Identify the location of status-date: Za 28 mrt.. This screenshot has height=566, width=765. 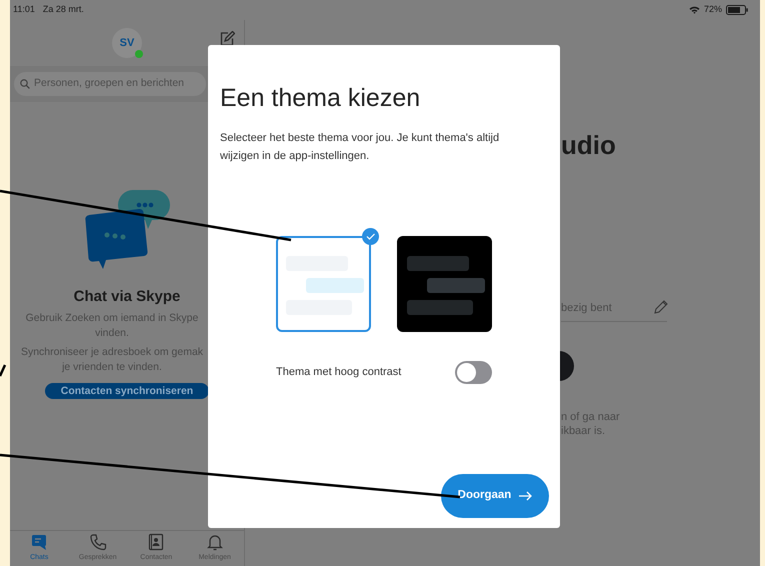
(63, 9).